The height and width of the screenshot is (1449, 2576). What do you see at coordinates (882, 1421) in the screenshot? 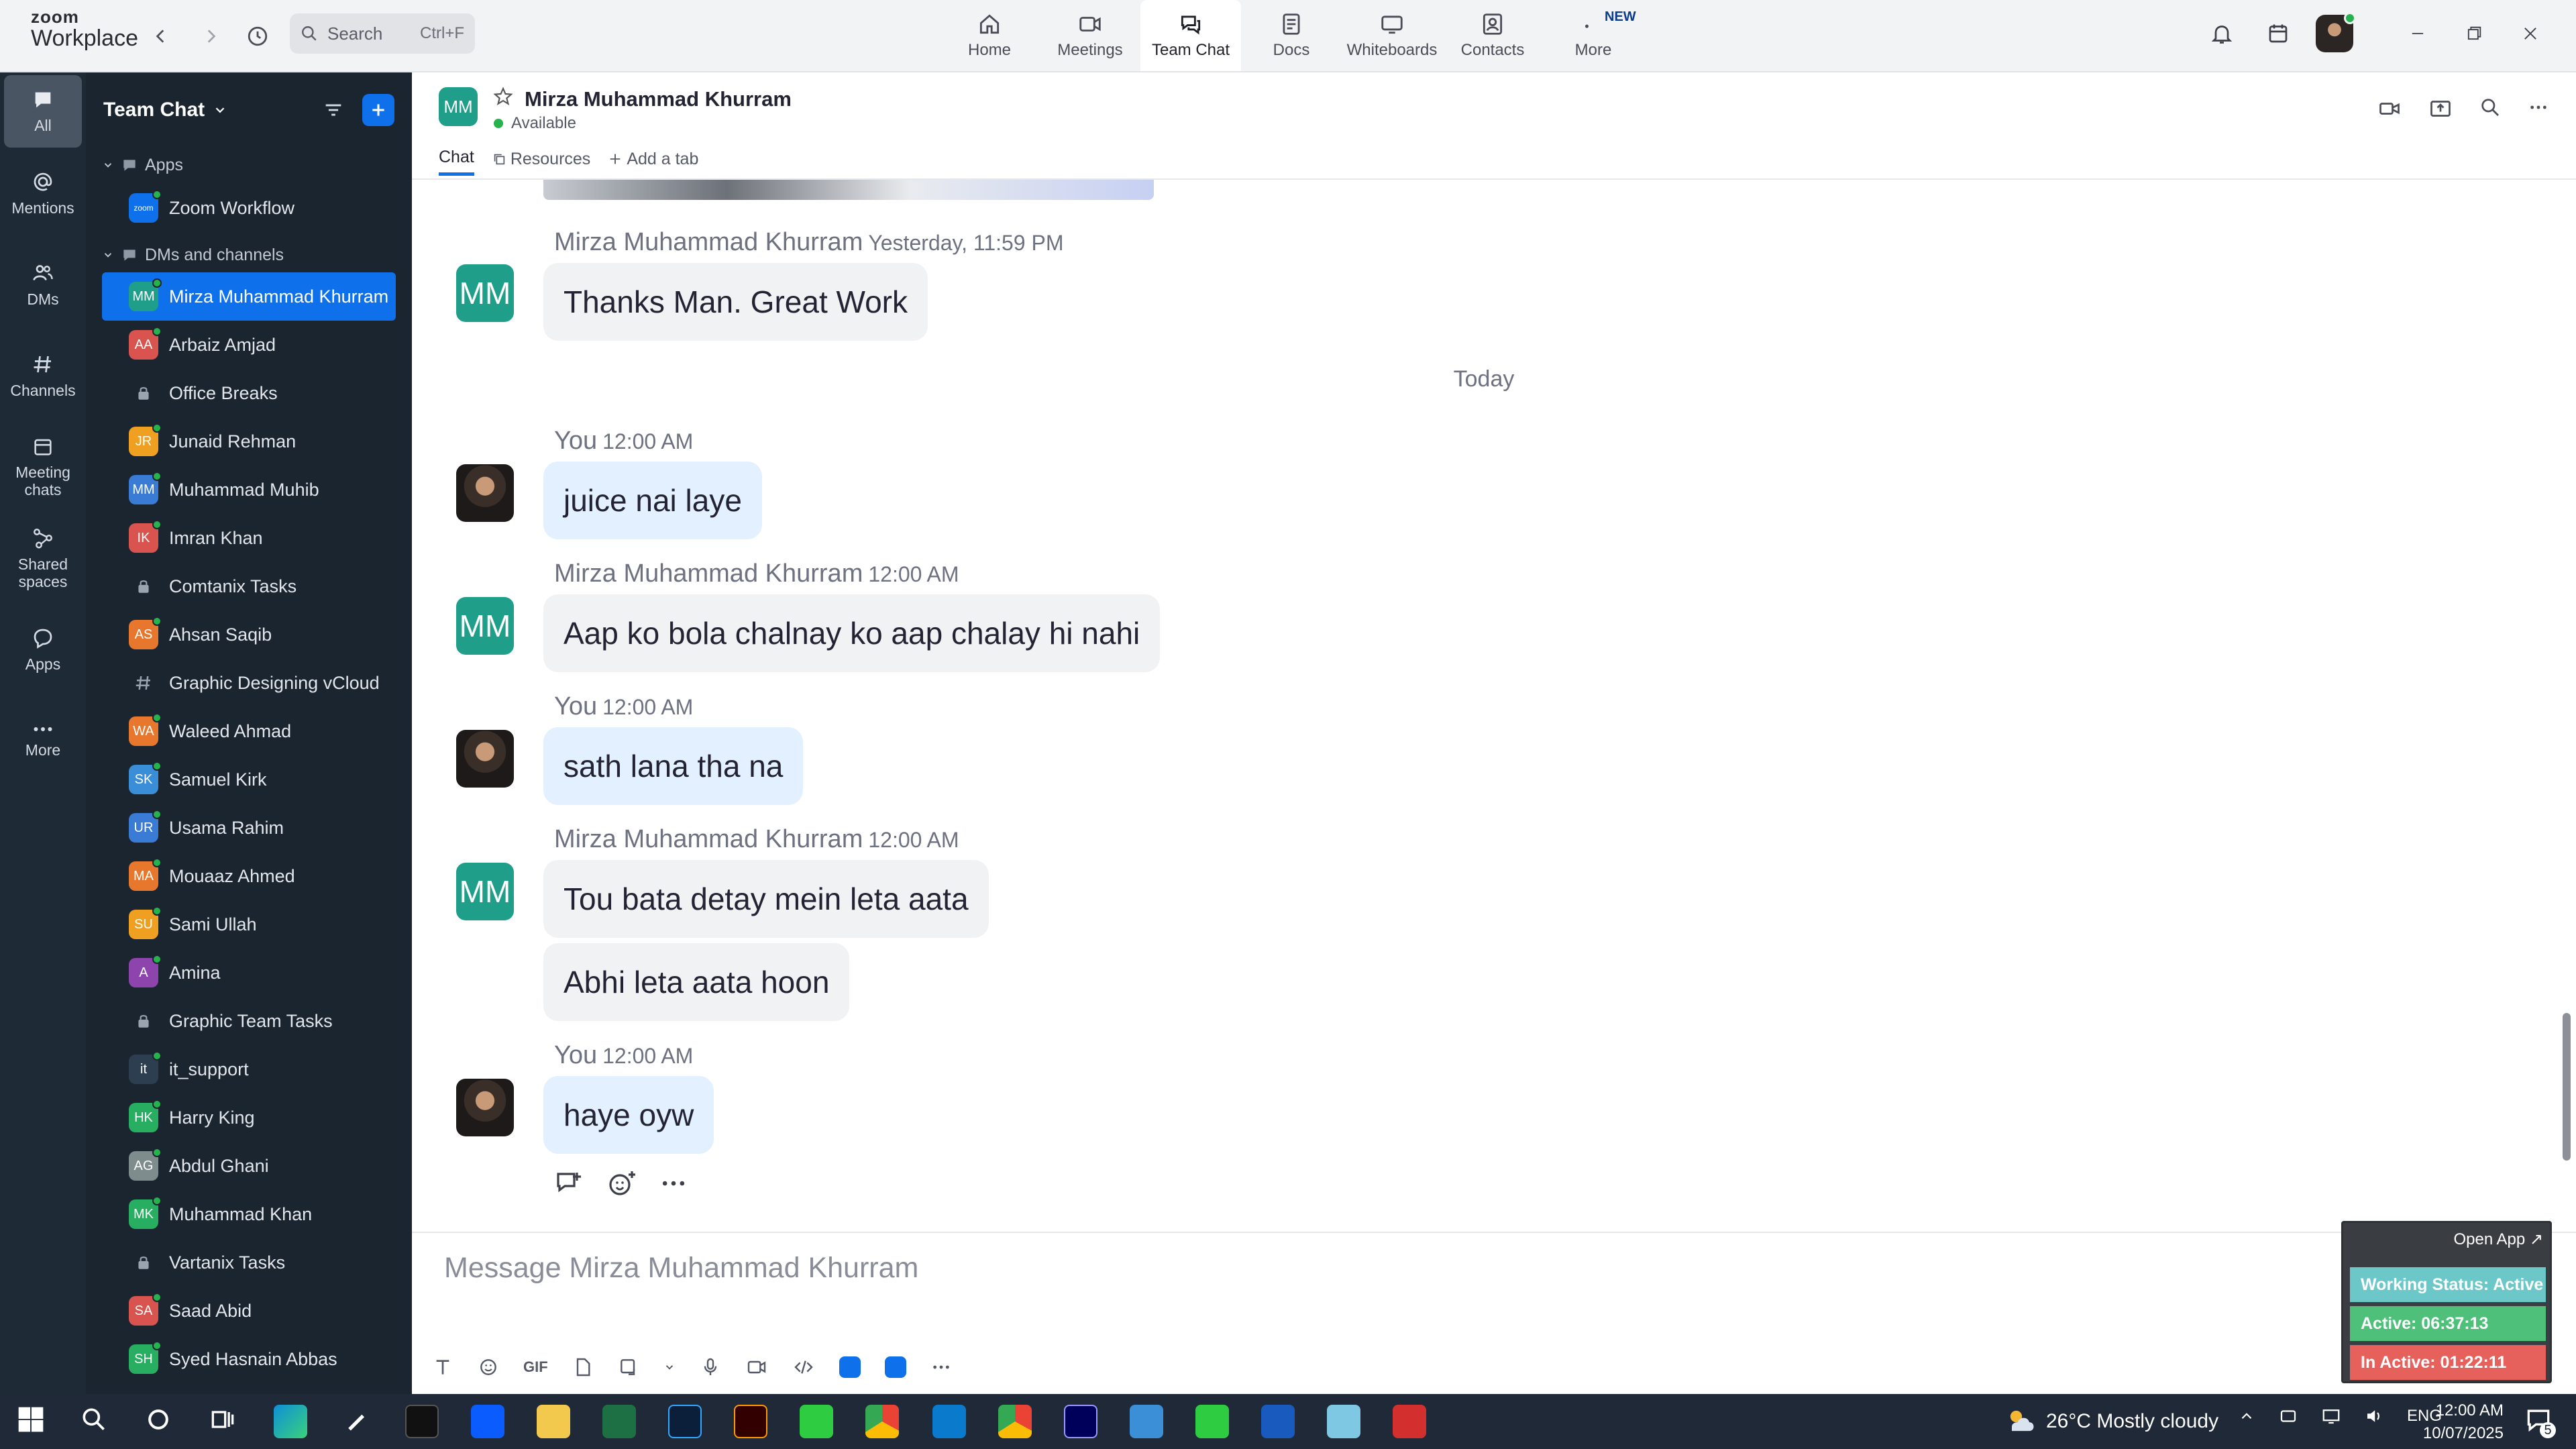
I see `chrome-icon` at bounding box center [882, 1421].